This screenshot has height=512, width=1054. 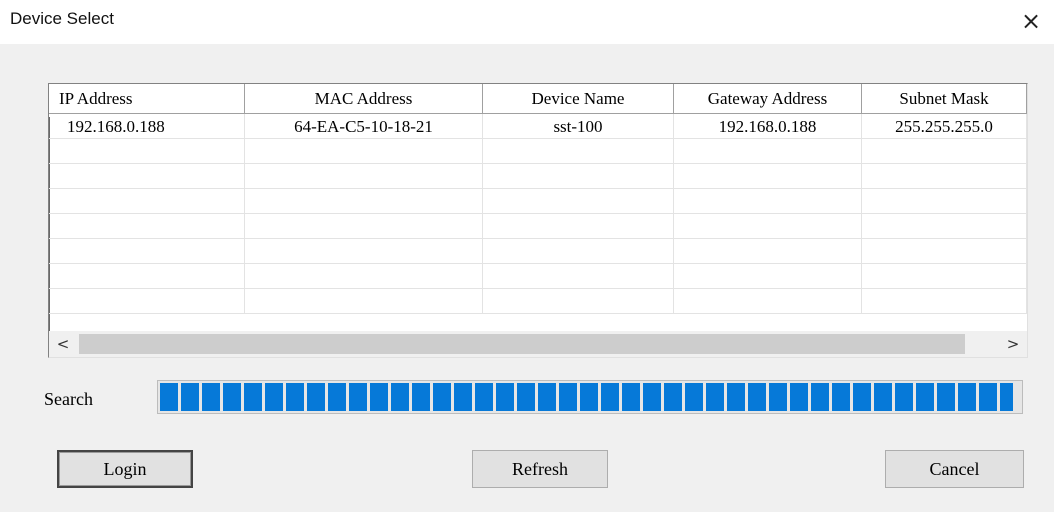 I want to click on column-header: MAC Address, so click(x=364, y=99).